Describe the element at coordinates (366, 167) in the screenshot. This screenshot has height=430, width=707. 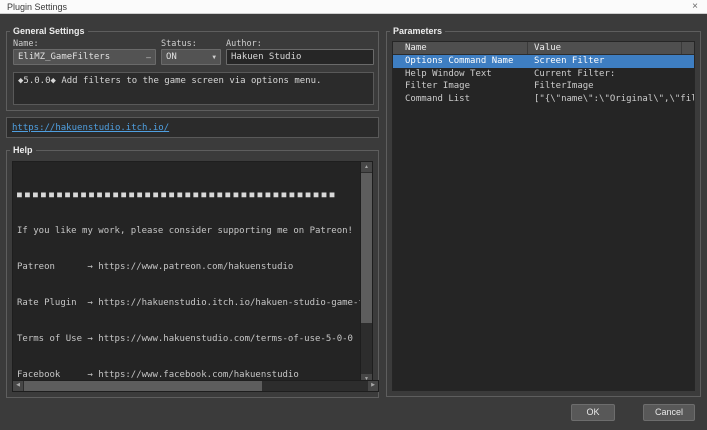
I see `scroll-up-icon: ▲` at that location.